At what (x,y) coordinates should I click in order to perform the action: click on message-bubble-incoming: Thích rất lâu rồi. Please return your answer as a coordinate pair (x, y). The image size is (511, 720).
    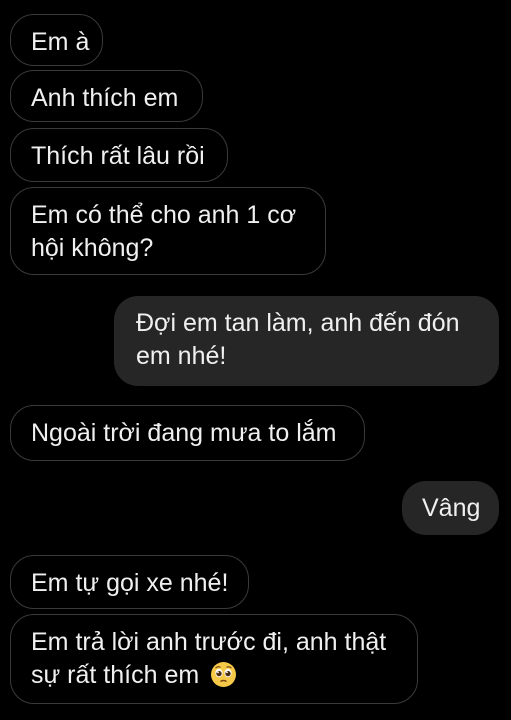
    Looking at the image, I should click on (119, 155).